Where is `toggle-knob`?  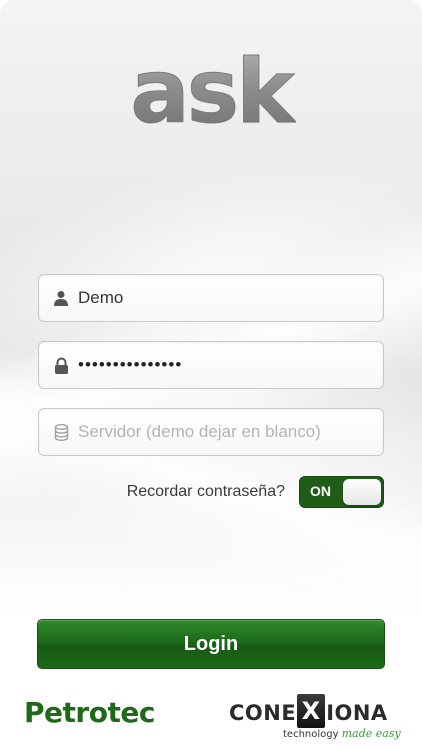
toggle-knob is located at coordinates (362, 492).